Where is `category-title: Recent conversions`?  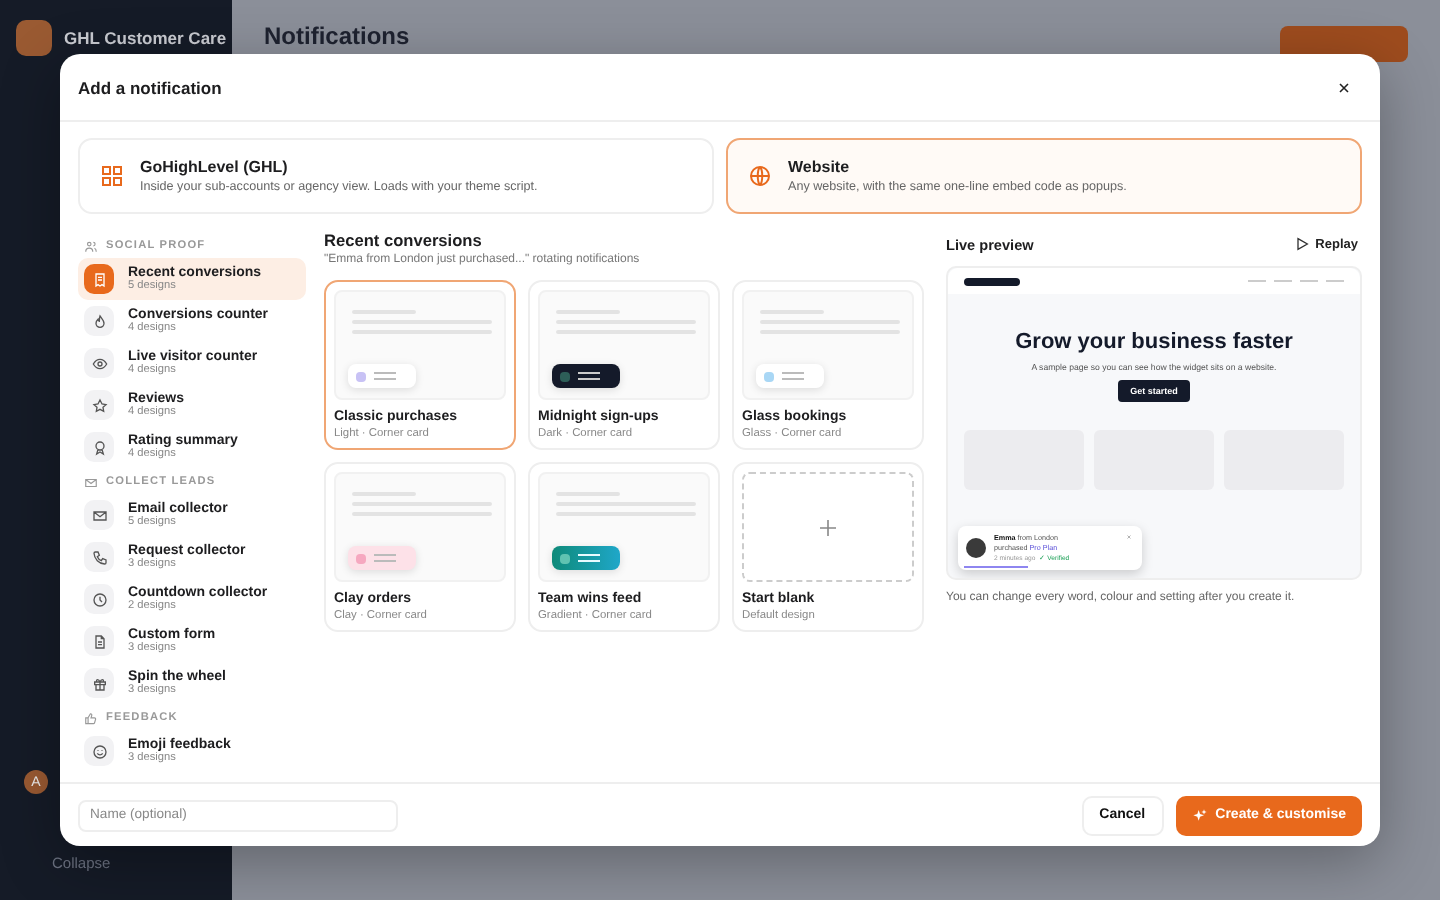 category-title: Recent conversions is located at coordinates (404, 240).